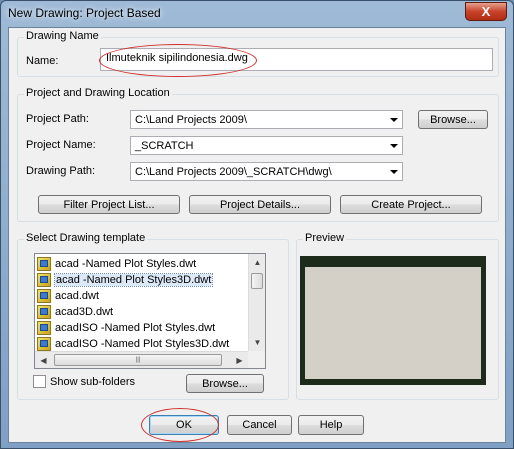 The height and width of the screenshot is (449, 514). Describe the element at coordinates (256, 302) in the screenshot. I see `vertical-scrollbar: ▲ ▼` at that location.